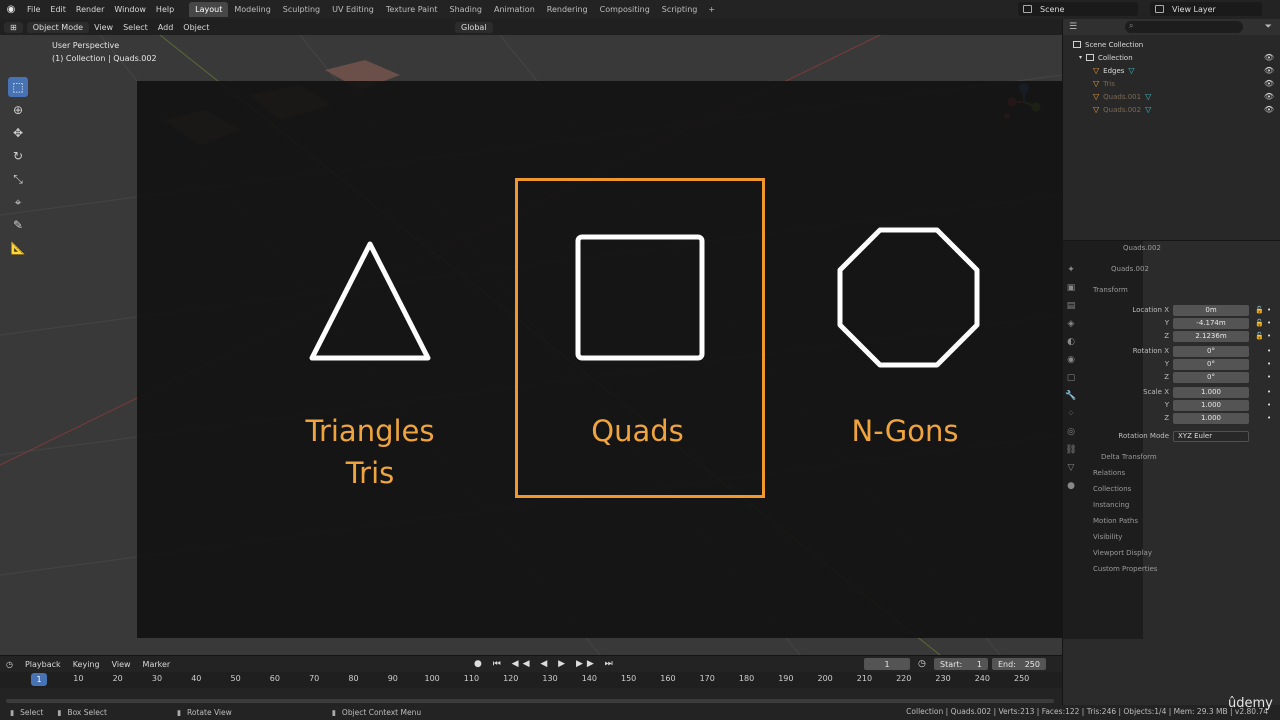  I want to click on rotation-x-field: 0°, so click(1211, 351).